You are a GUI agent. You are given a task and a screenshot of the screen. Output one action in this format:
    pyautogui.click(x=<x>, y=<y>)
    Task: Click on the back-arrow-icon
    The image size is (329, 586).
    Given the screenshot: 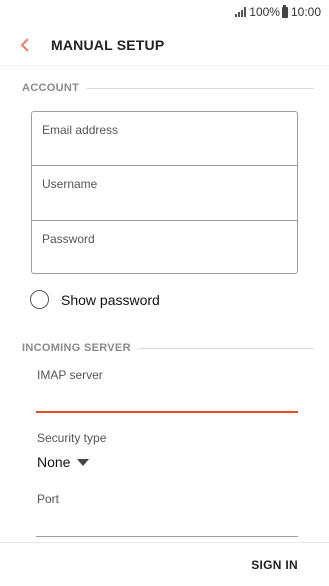 What is the action you would take?
    pyautogui.click(x=24, y=44)
    